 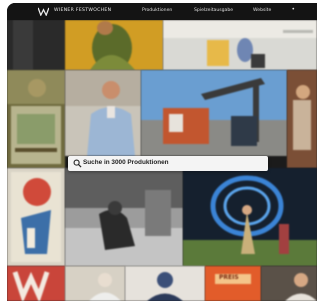 I want to click on brand-logo-icon, so click(x=43, y=11).